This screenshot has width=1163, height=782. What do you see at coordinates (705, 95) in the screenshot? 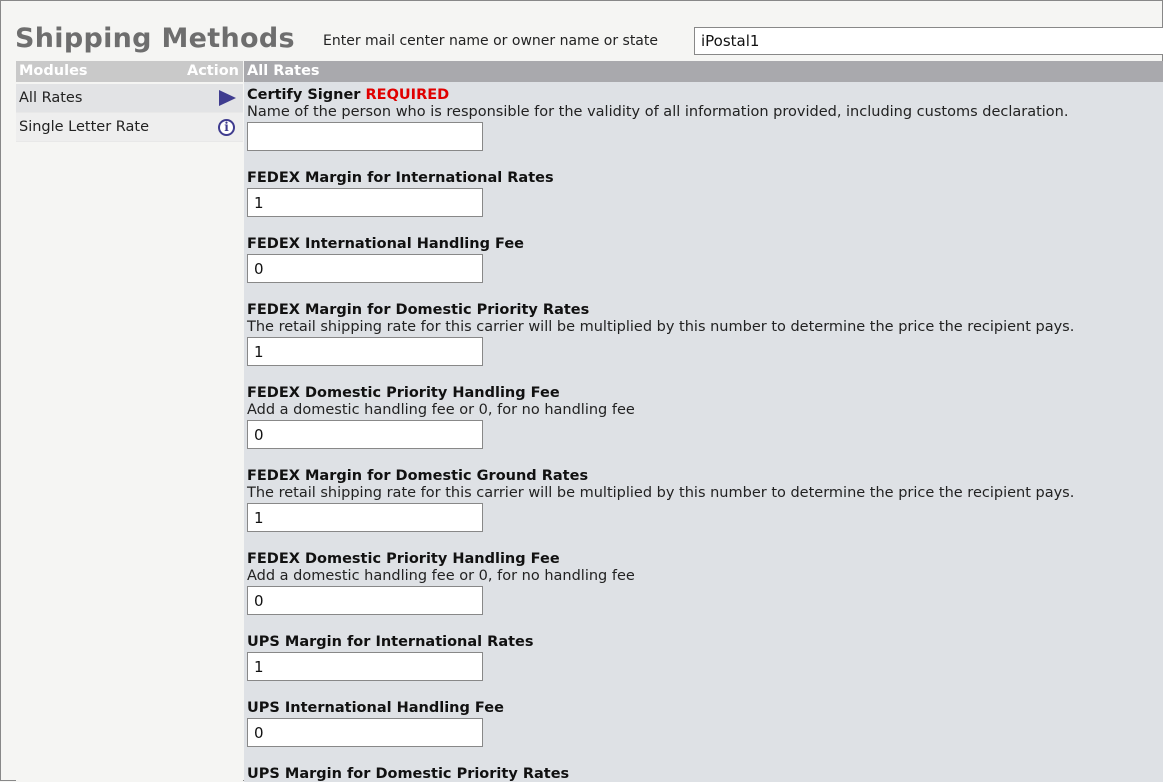
I see `field-label: Certify Signer REQUIRED` at bounding box center [705, 95].